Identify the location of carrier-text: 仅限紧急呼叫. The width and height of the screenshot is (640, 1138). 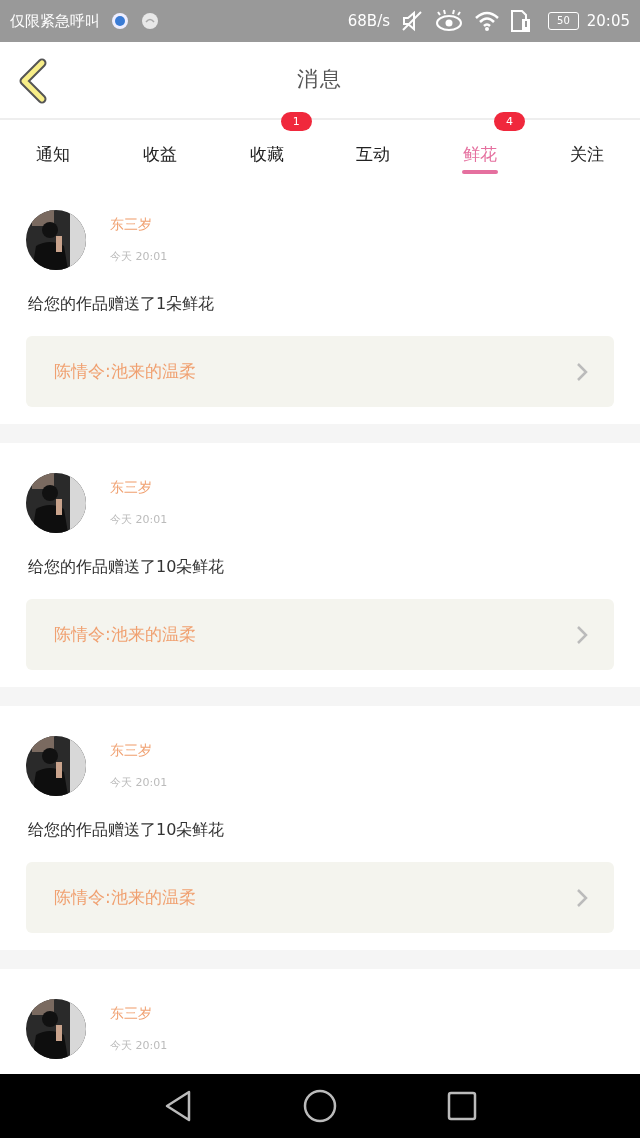
(55, 21).